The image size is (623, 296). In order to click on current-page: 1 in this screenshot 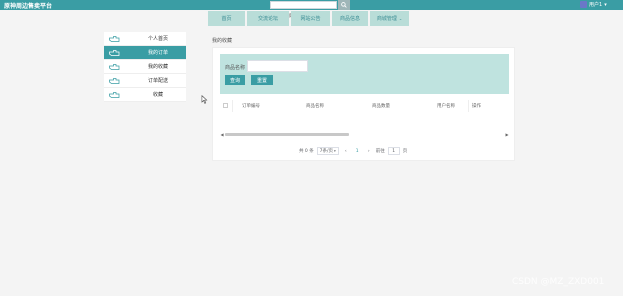, I will do `click(357, 151)`.